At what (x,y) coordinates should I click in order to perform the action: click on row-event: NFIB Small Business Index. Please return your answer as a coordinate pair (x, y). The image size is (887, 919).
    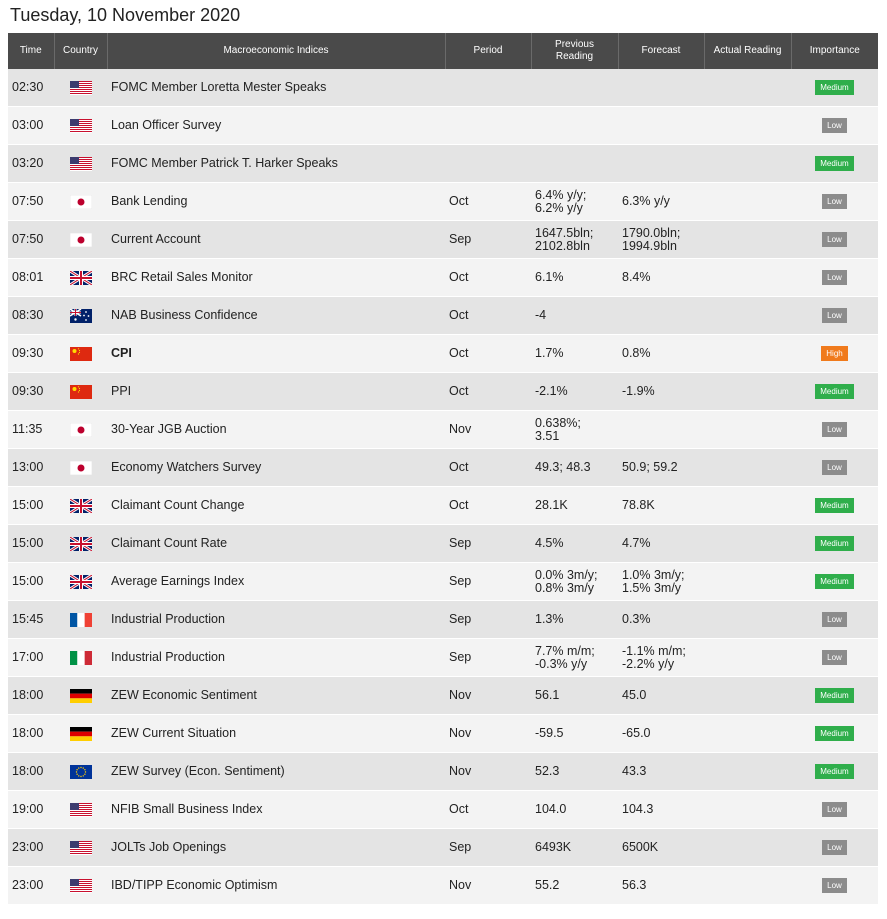
    Looking at the image, I should click on (276, 809).